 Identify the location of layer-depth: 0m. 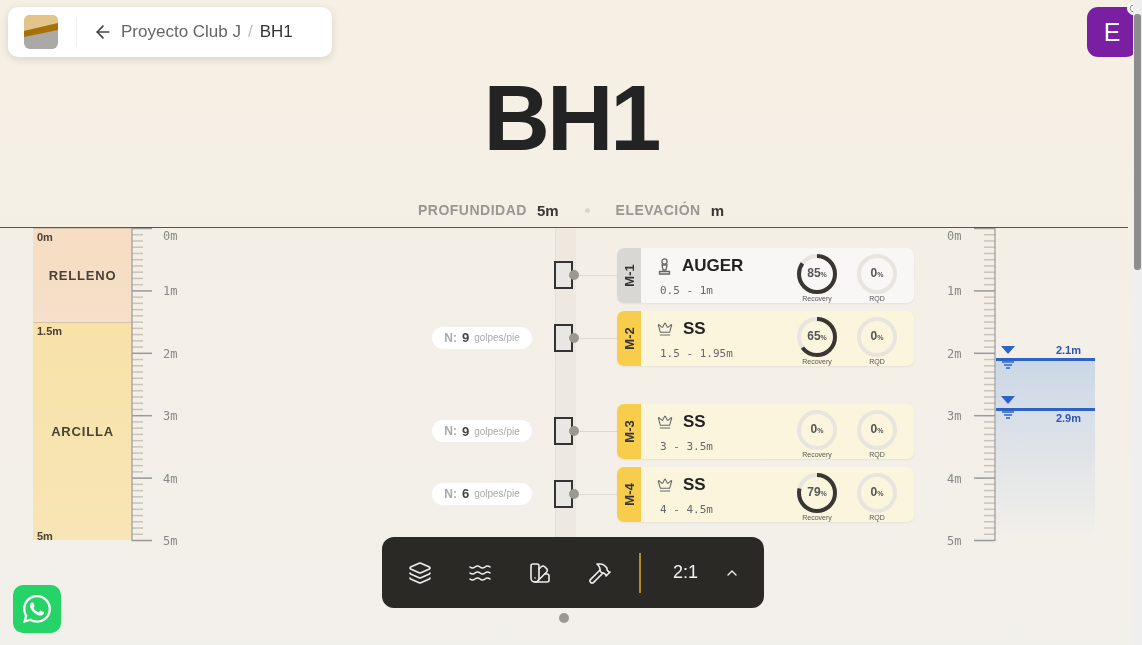
(45, 237).